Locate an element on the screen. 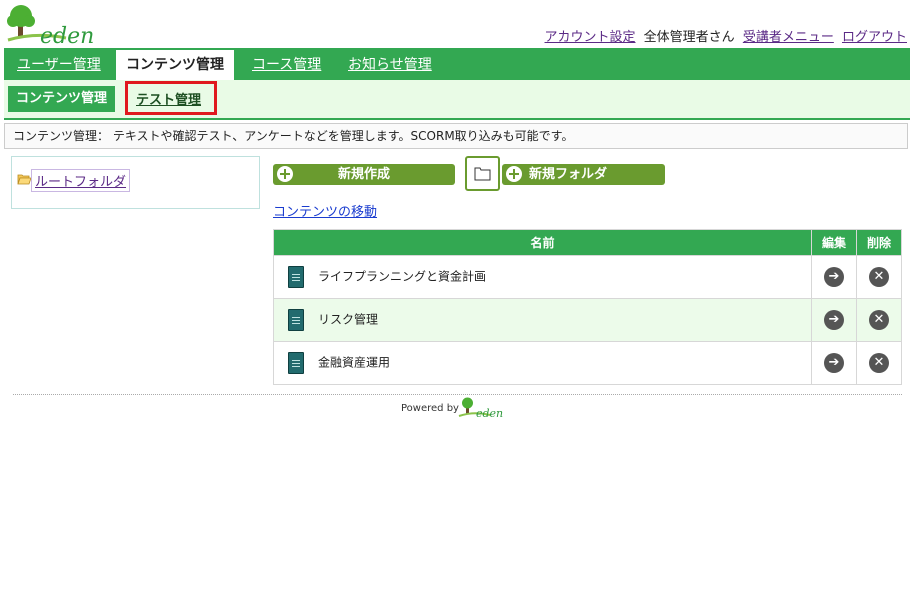 This screenshot has height=593, width=913. folder-icon is located at coordinates (482, 174).